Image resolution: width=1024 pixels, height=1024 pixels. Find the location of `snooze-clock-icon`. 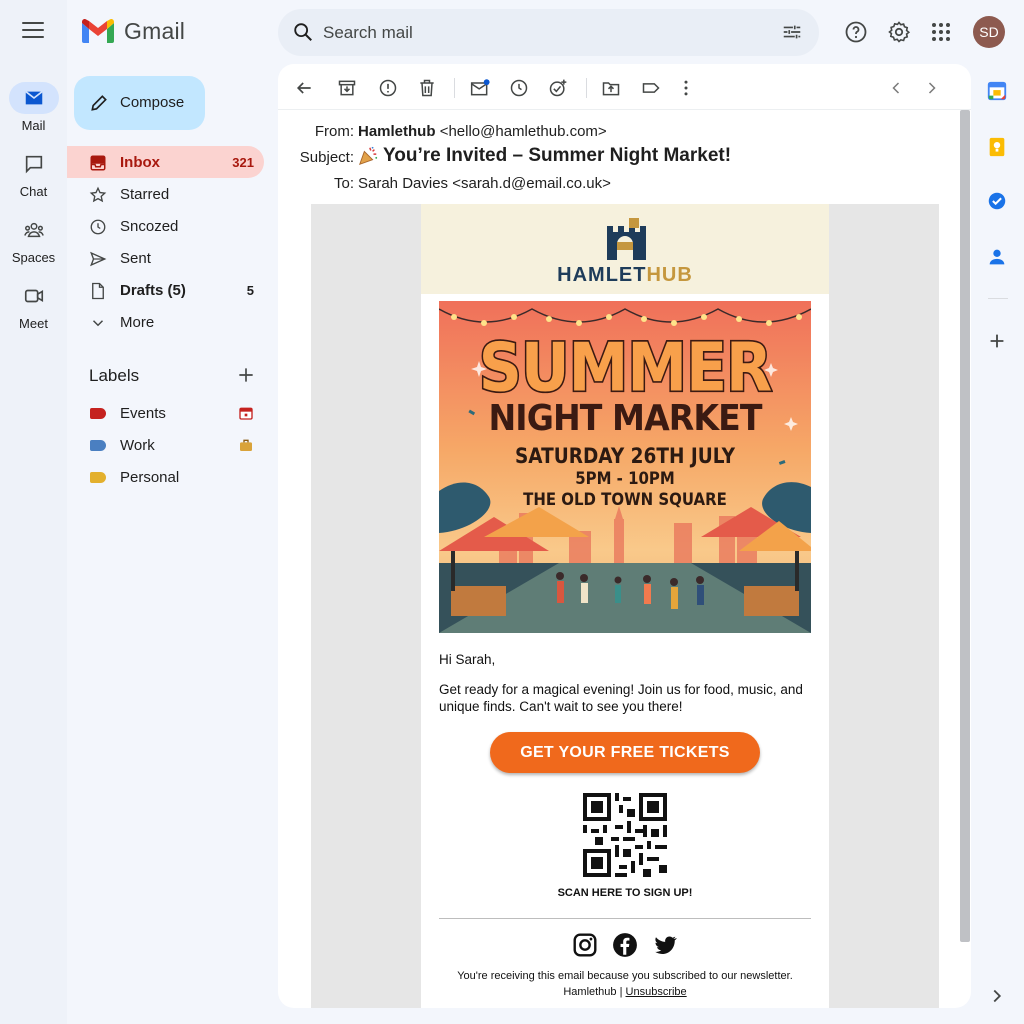

snooze-clock-icon is located at coordinates (519, 88).